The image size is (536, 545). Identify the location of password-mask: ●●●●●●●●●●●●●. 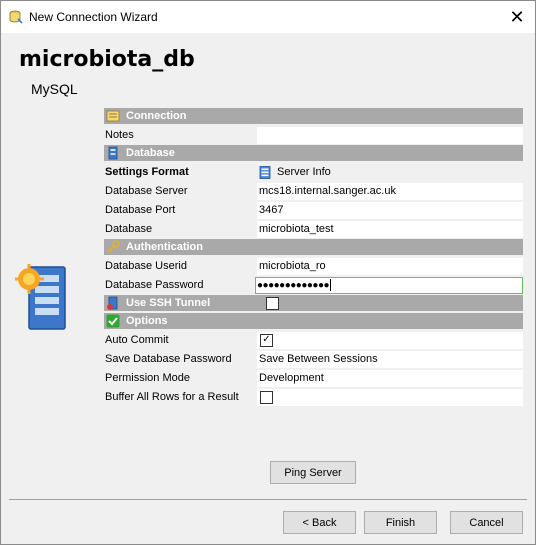
(293, 285).